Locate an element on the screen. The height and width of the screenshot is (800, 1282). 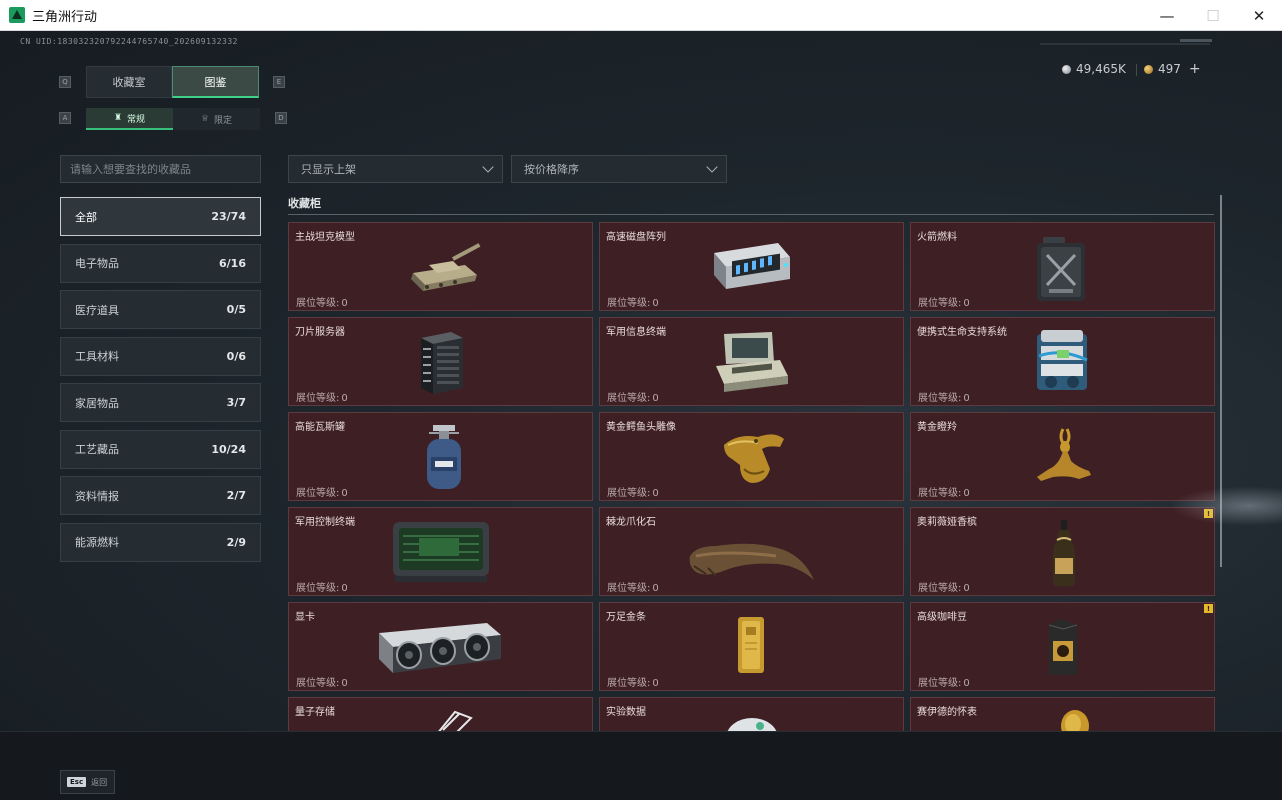
collection-item-card: 军用信息终端 展位等级: 0 is located at coordinates (751, 361).